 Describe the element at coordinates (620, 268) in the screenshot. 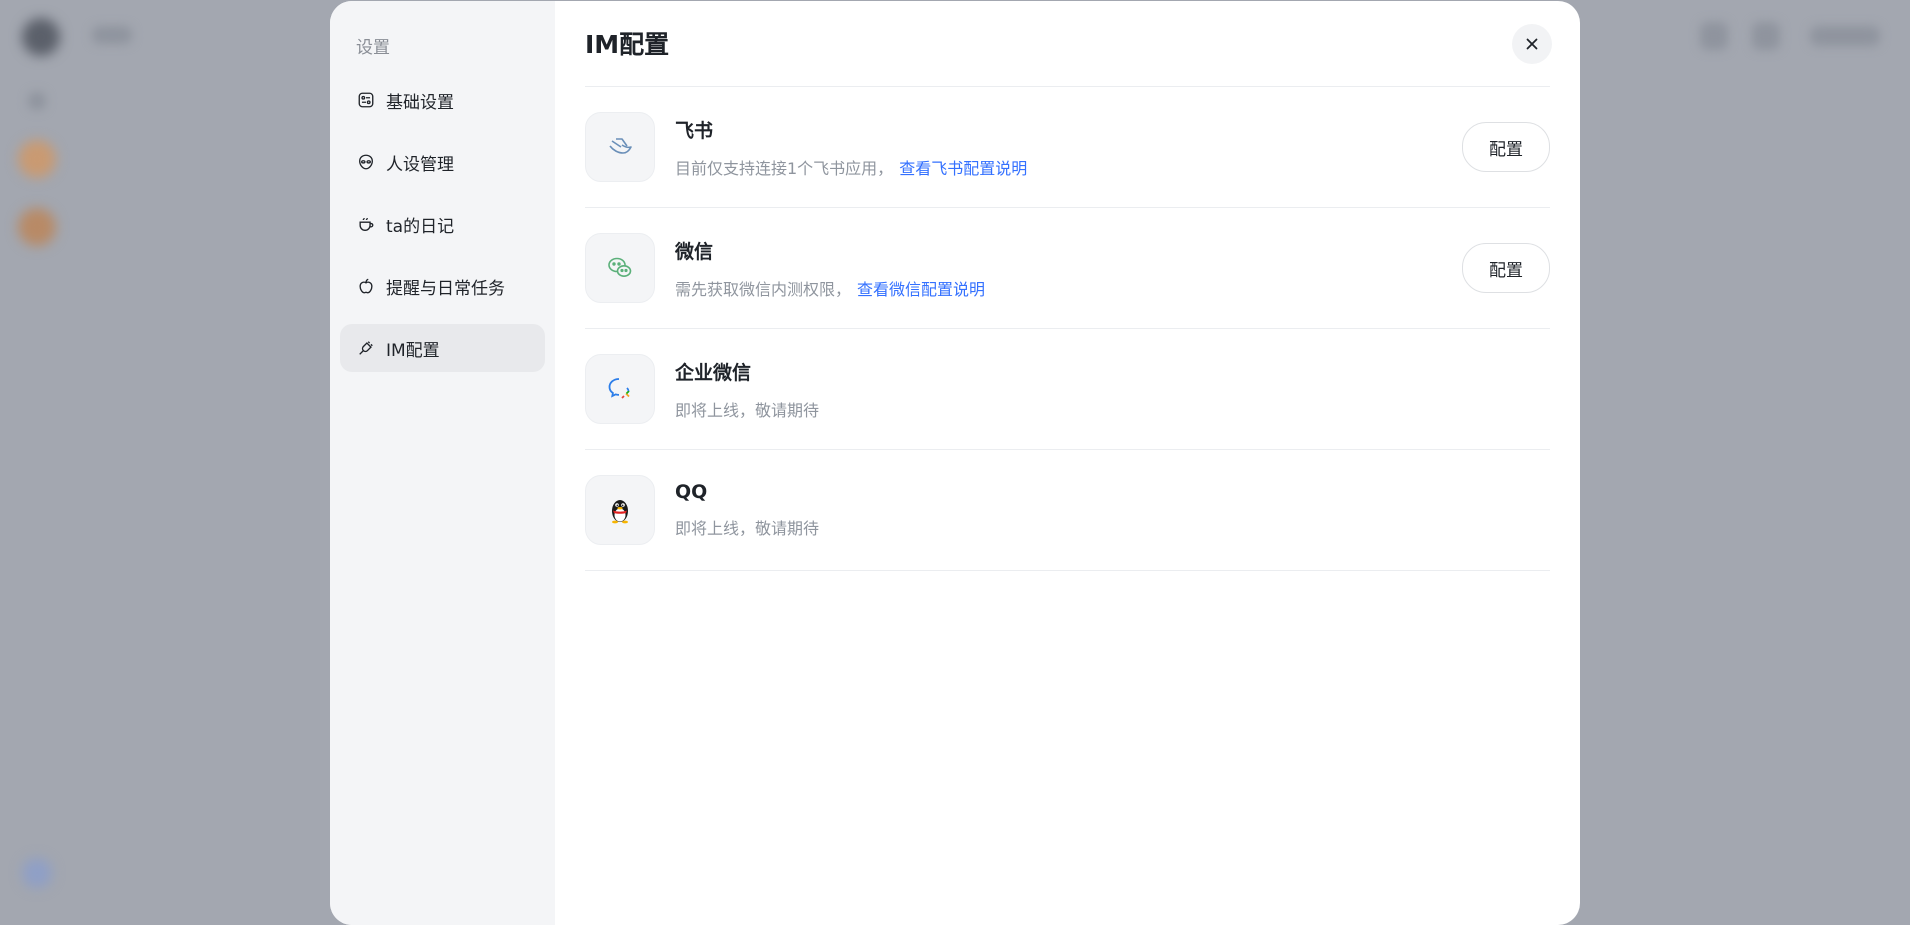

I see `wechat-icon` at that location.